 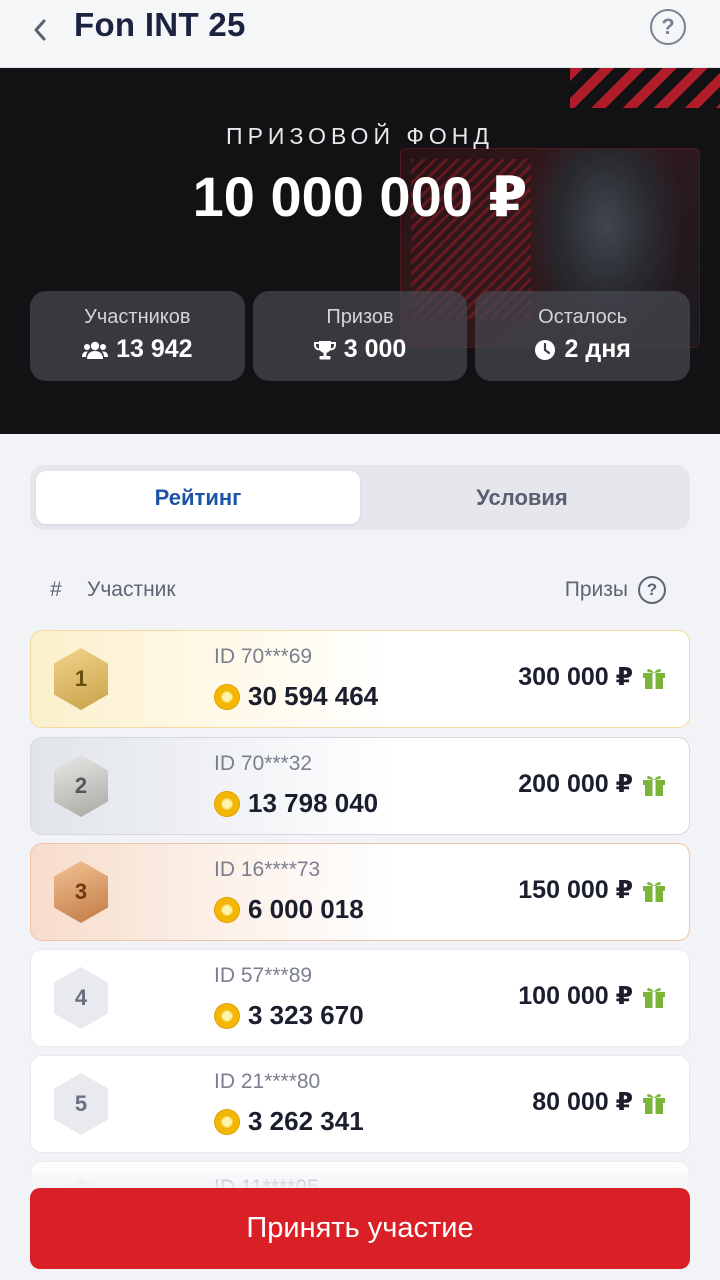 I want to click on users-icon, so click(x=95, y=350).